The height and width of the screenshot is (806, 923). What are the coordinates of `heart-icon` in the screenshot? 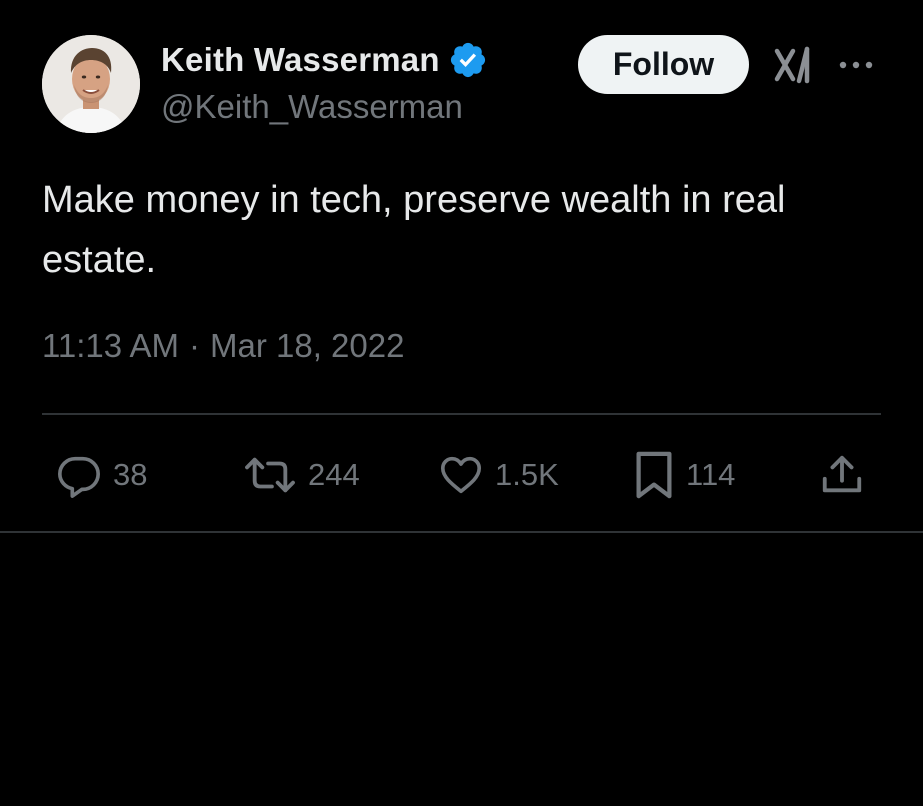 It's located at (461, 475).